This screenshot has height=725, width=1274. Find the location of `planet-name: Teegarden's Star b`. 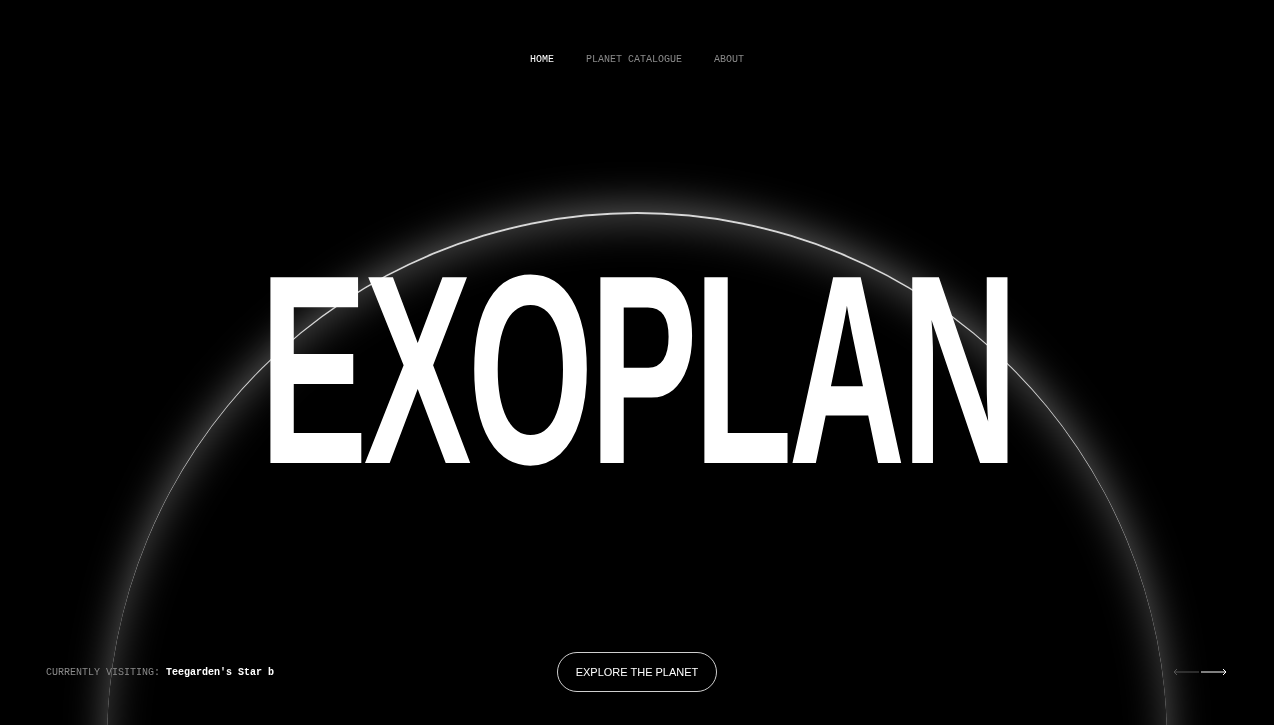

planet-name: Teegarden's Star b is located at coordinates (220, 672).